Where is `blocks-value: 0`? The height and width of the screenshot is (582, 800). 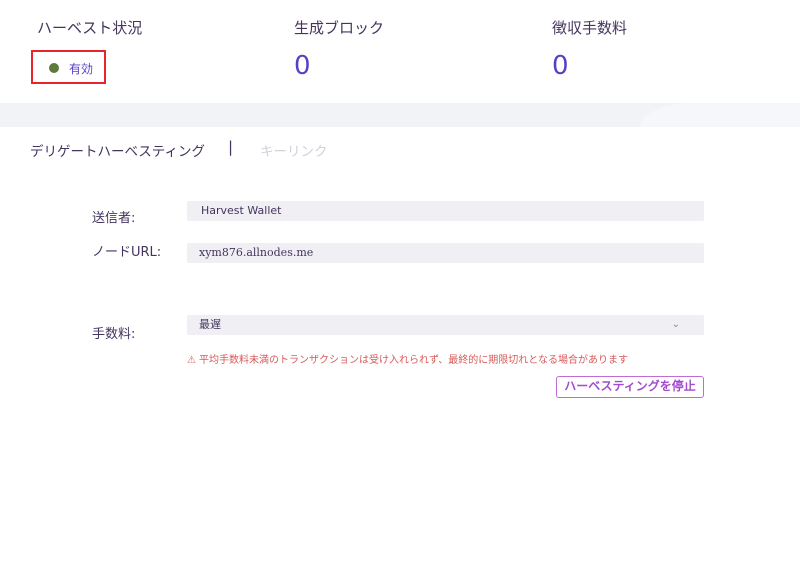
blocks-value: 0 is located at coordinates (302, 66).